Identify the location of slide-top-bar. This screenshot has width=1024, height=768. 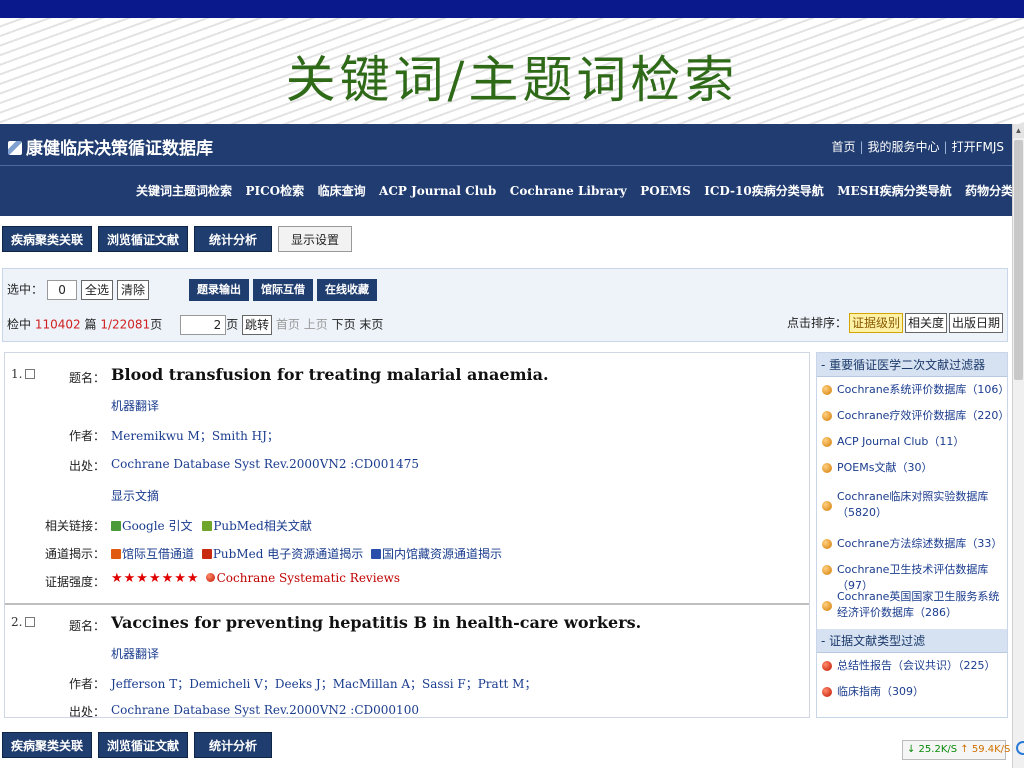
(512, 9).